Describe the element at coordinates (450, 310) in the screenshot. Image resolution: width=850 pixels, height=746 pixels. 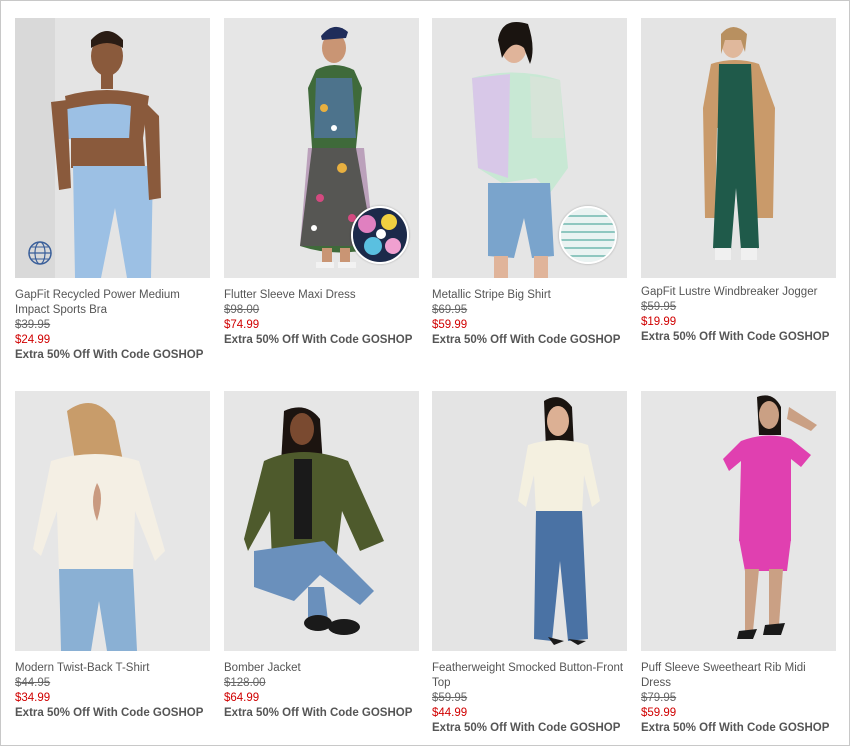
I see `original-price: $69.95` at that location.